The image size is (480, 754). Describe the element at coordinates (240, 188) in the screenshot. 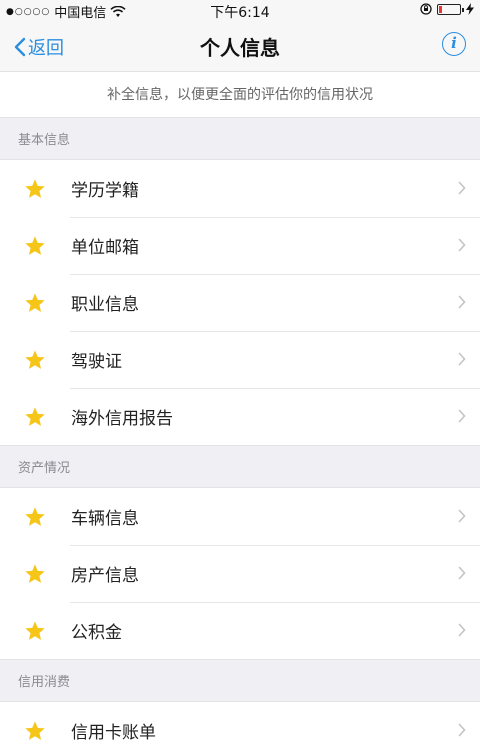

I see `list-item: 学历学籍` at that location.